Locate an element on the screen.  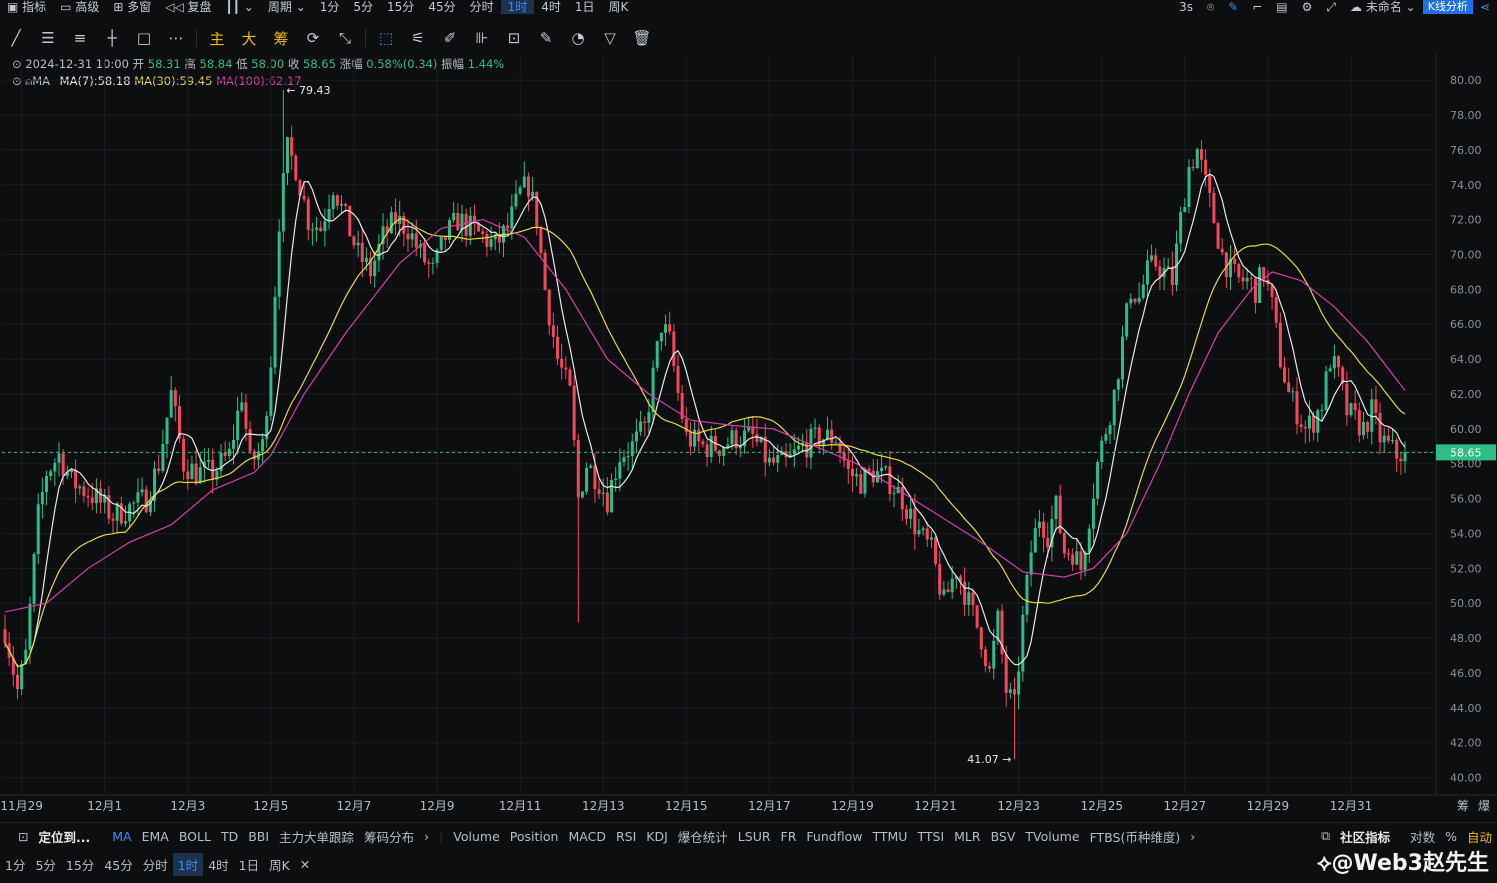
refresh-rate: 3s is located at coordinates (1186, 7).